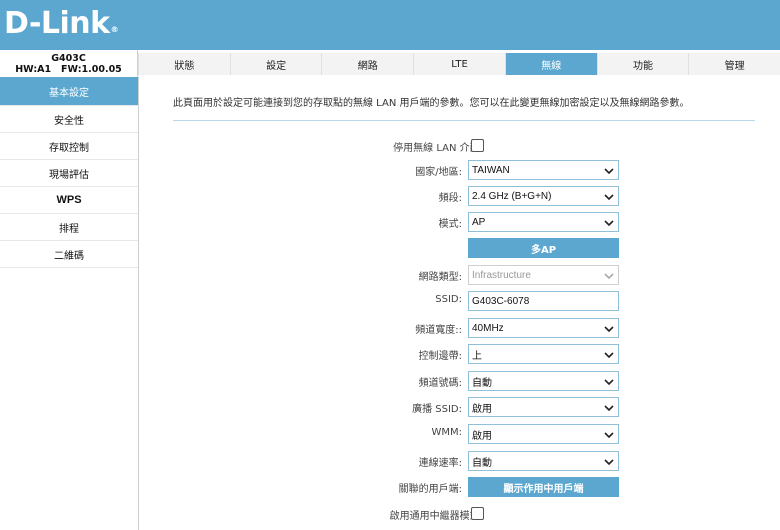 Image resolution: width=780 pixels, height=530 pixels. What do you see at coordinates (69, 200) in the screenshot?
I see `sidebar-item-wps: WPS` at bounding box center [69, 200].